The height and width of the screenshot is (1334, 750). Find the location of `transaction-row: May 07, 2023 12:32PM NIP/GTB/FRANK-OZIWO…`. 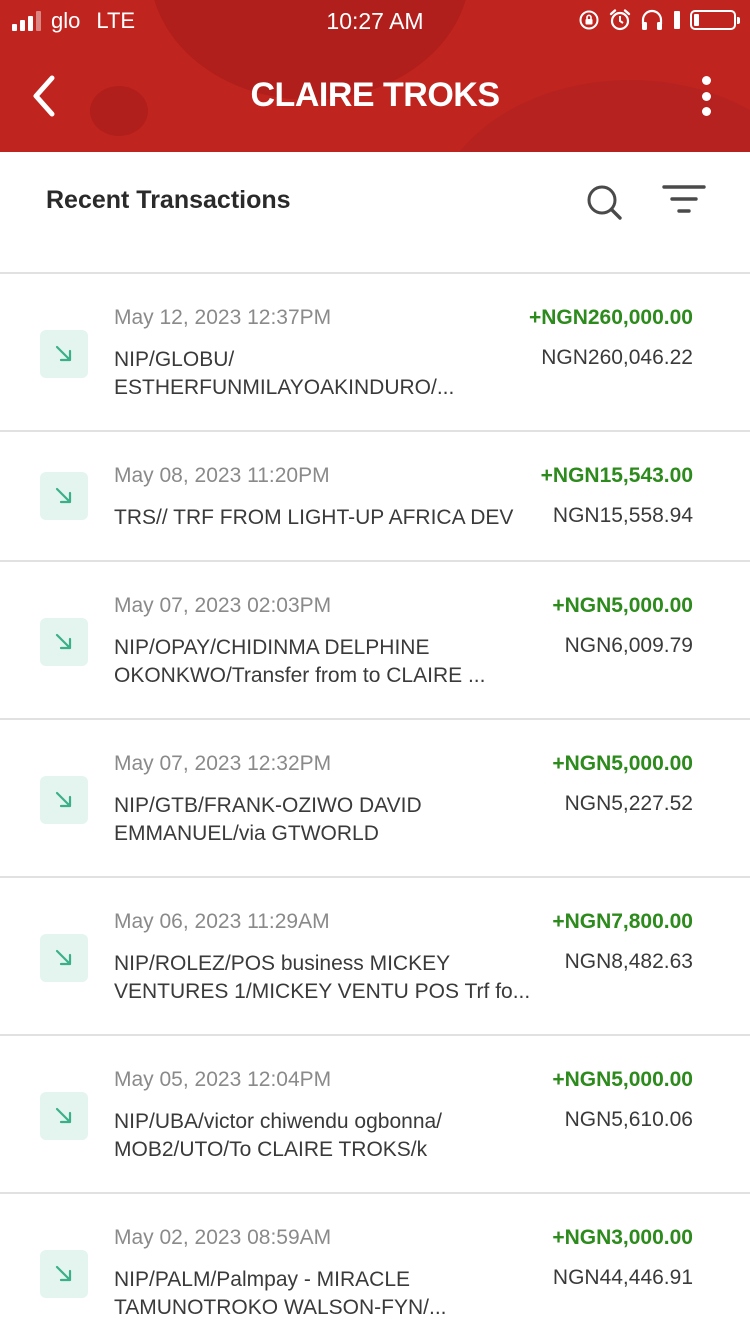

transaction-row: May 07, 2023 12:32PM NIP/GTB/FRANK-OZIWO… is located at coordinates (375, 799).